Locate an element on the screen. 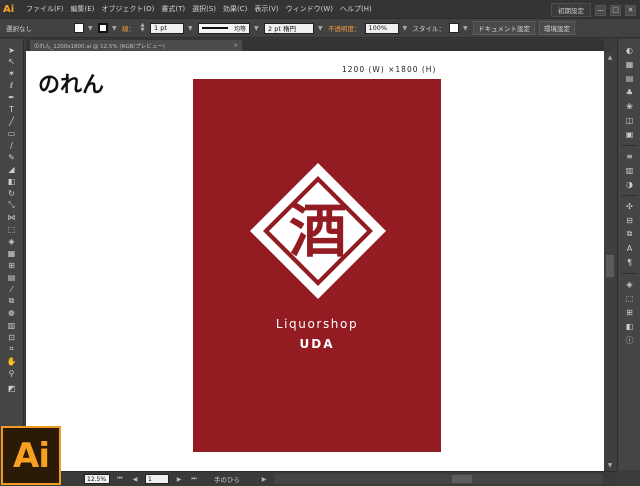  align-panel-icon: ⊟ is located at coordinates (629, 220).